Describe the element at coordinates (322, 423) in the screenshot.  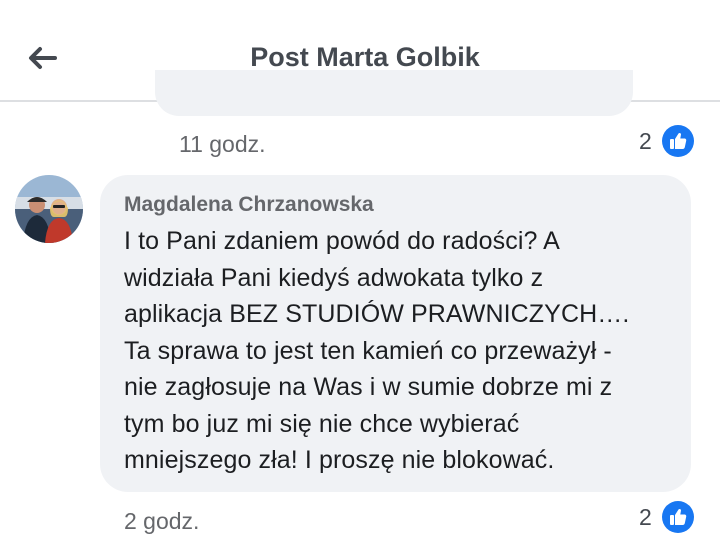
I see `comment-line: tym bo juz mi się nie chce wybierać` at that location.